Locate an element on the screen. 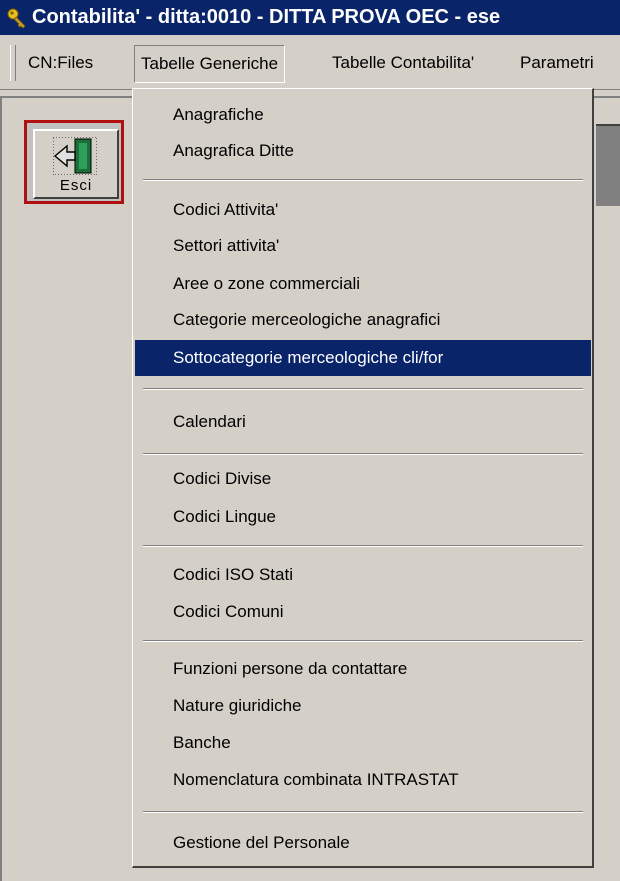 This screenshot has width=620, height=881. menu-item-codici-attivita: Codici Attivita' is located at coordinates (363, 210).